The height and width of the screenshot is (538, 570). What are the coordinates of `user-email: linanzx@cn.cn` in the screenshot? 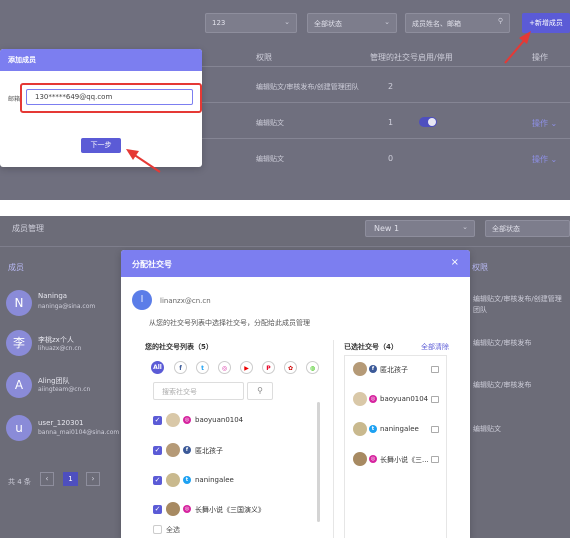 It's located at (185, 301).